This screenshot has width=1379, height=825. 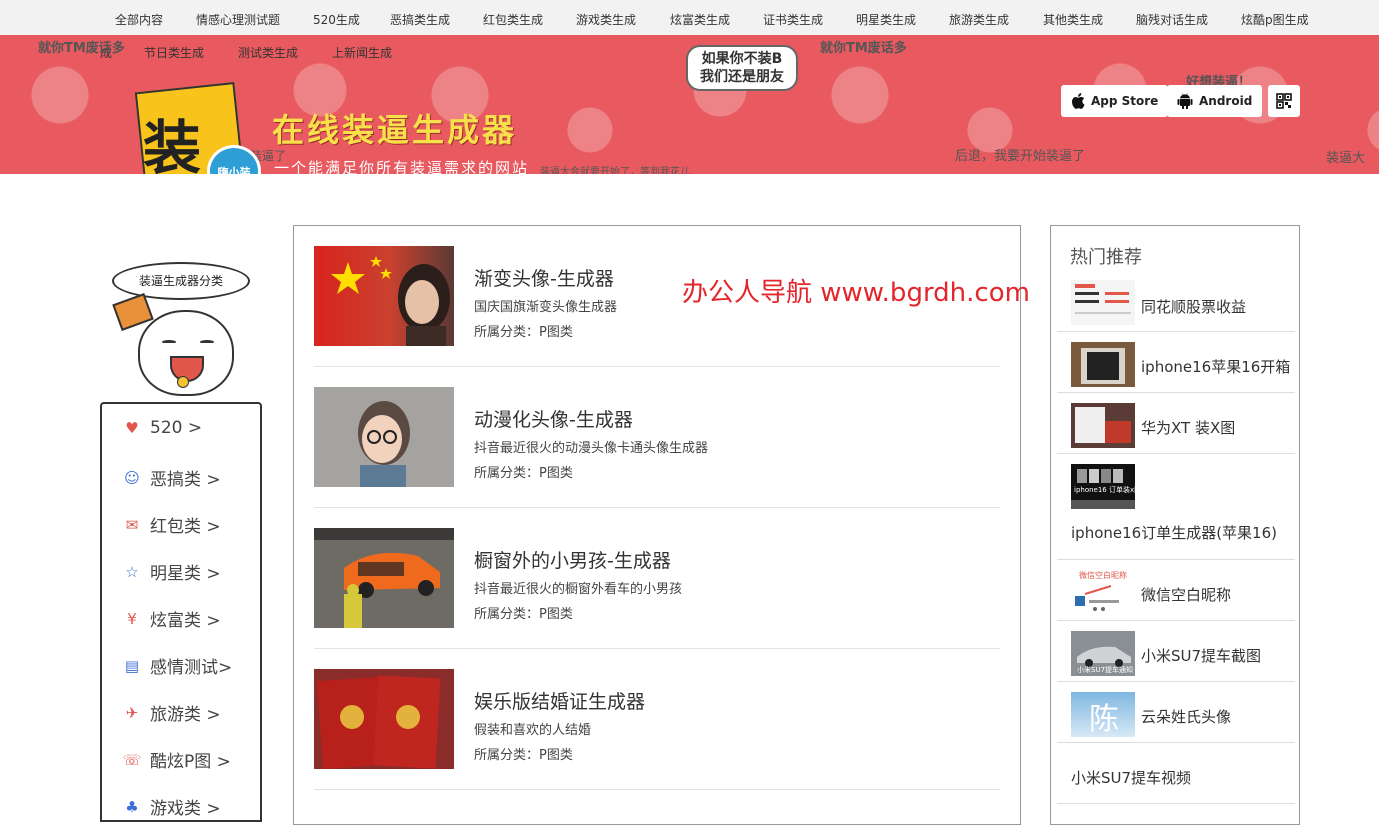 I want to click on apple-icon, so click(x=1078, y=101).